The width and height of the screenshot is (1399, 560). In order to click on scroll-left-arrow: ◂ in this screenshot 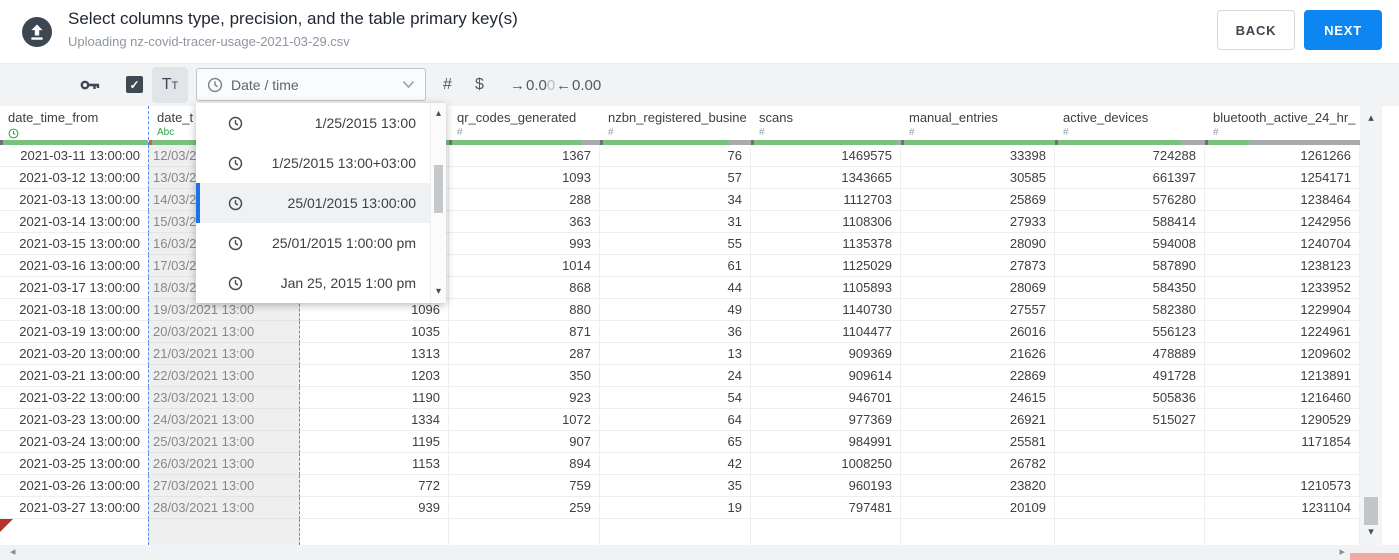, I will do `click(13, 552)`.